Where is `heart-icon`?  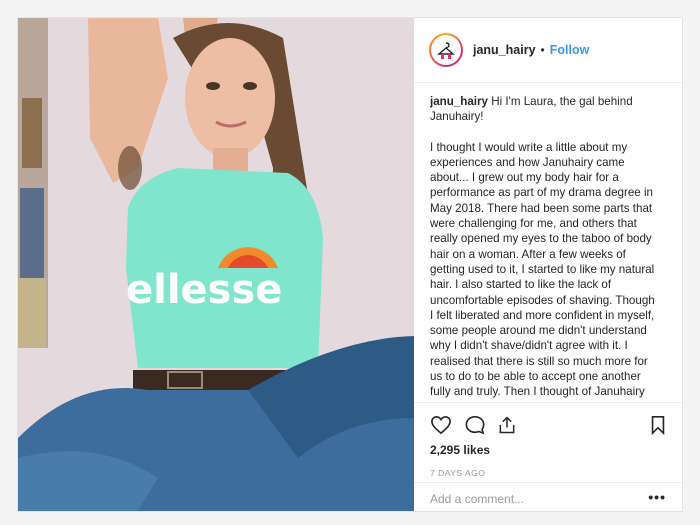
heart-icon is located at coordinates (441, 425).